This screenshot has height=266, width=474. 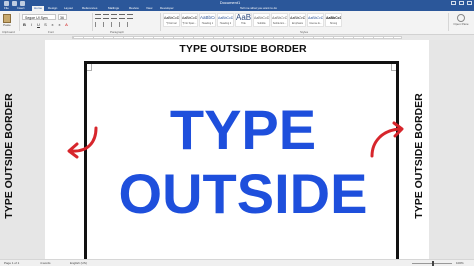 I want to click on paste-button: Paste, so click(x=7, y=21).